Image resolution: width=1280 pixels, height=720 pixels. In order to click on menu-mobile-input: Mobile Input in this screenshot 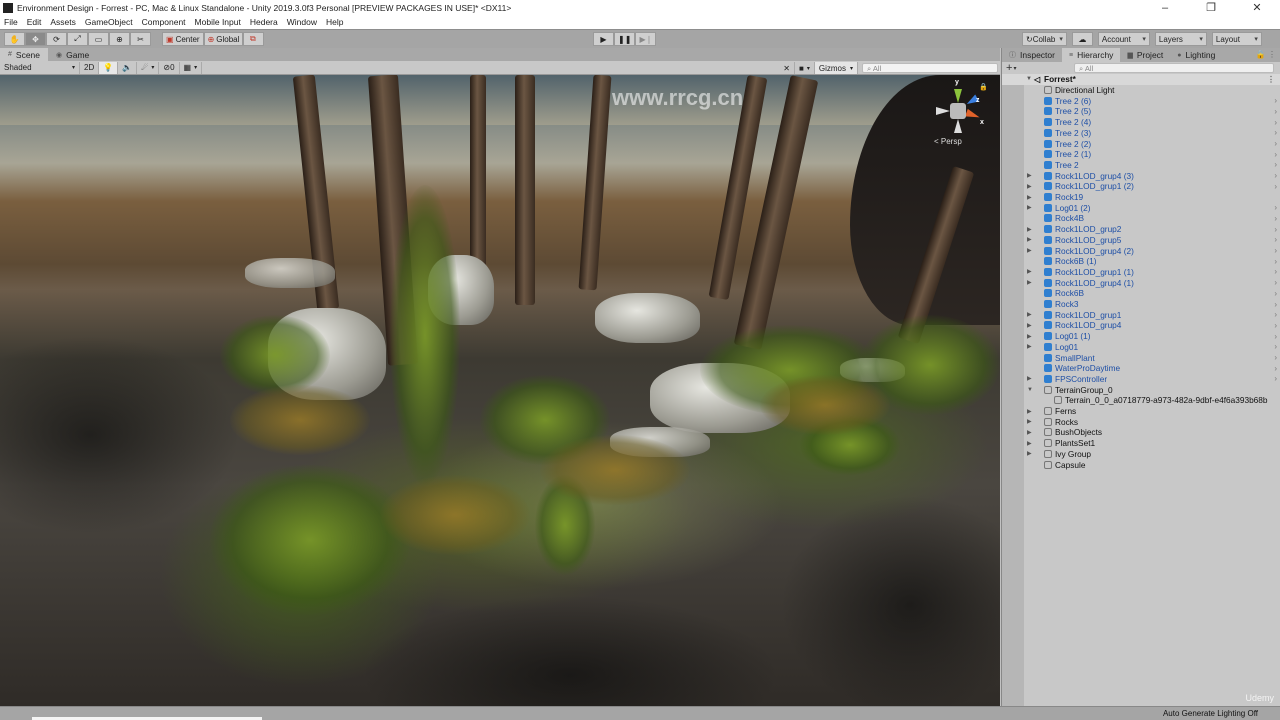, I will do `click(218, 22)`.